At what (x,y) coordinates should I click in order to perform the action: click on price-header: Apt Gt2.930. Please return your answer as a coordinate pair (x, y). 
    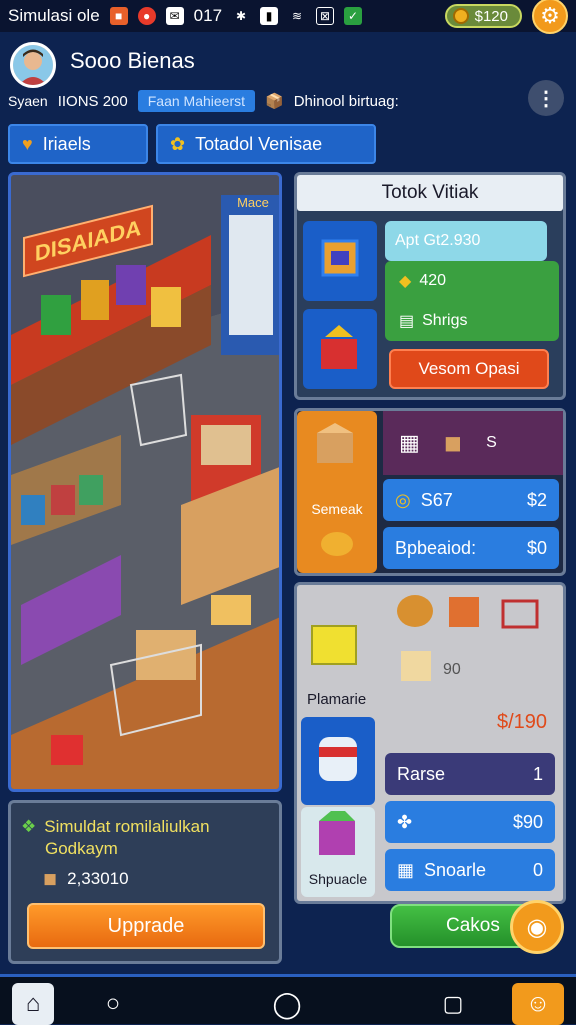
    Looking at the image, I should click on (466, 241).